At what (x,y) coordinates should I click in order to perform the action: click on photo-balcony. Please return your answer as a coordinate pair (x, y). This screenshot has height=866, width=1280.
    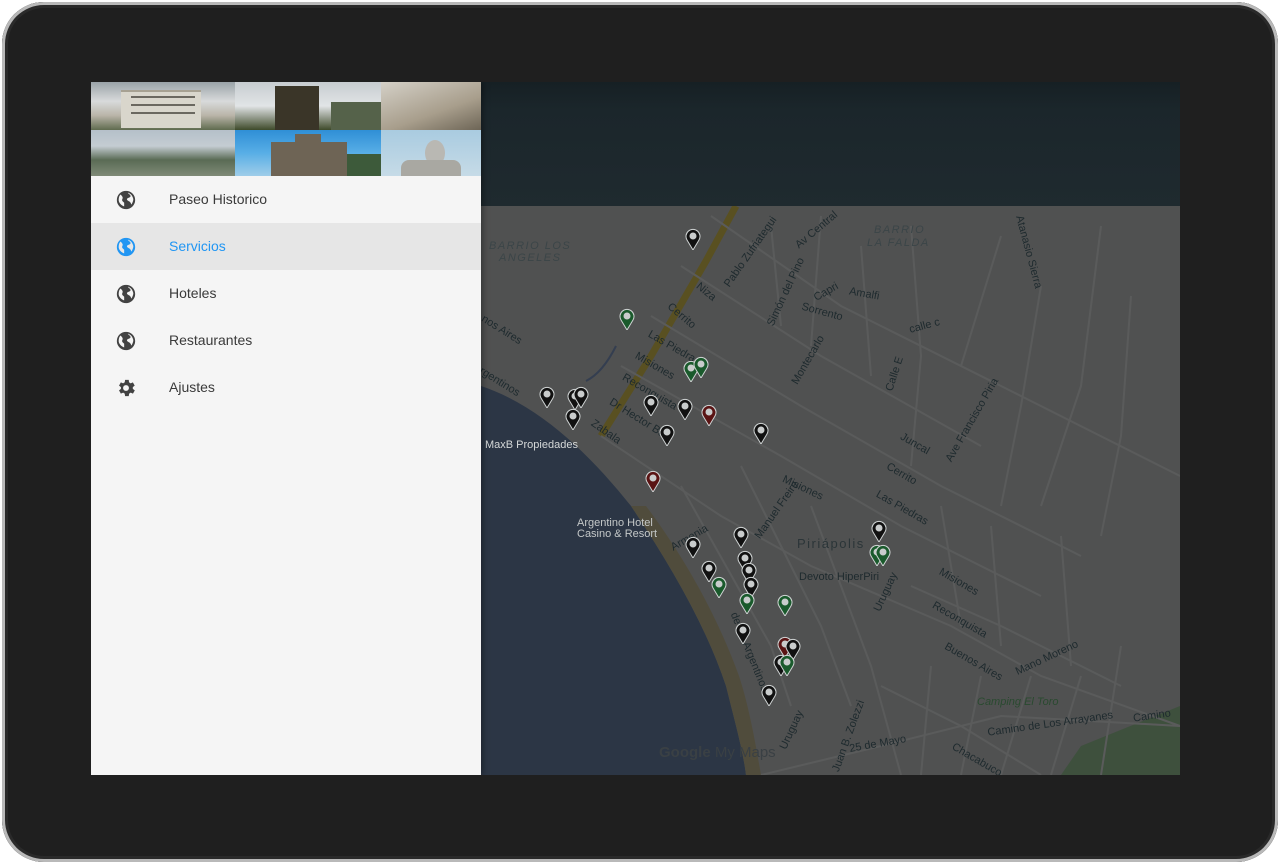
    Looking at the image, I should click on (431, 106).